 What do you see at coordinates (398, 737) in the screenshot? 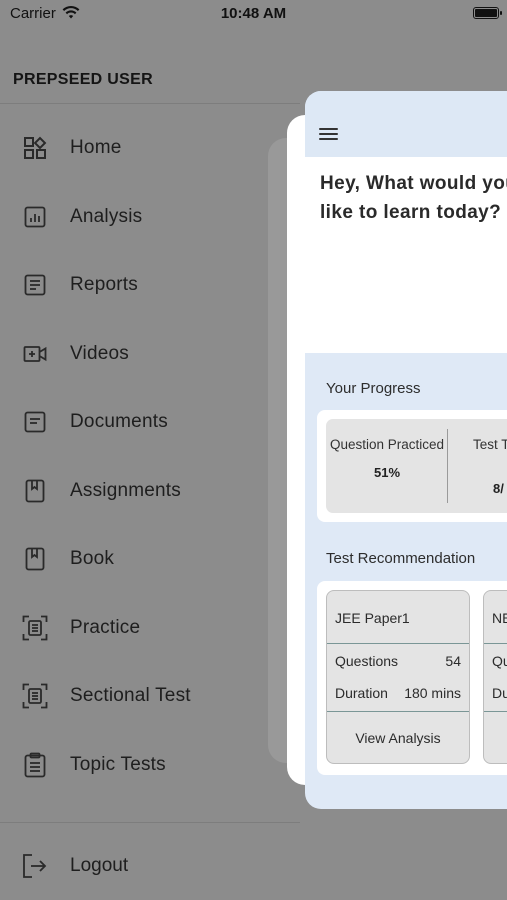
I see `view-analysis-button: View Analysis` at bounding box center [398, 737].